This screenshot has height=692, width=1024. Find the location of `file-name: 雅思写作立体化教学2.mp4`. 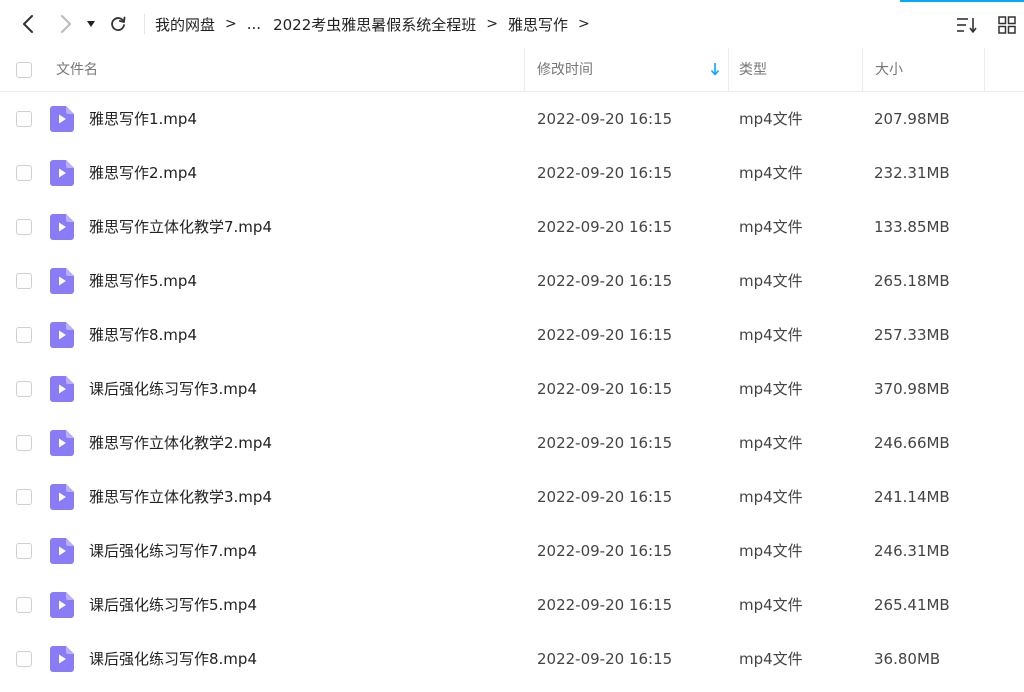

file-name: 雅思写作立体化教学2.mp4 is located at coordinates (180, 443).